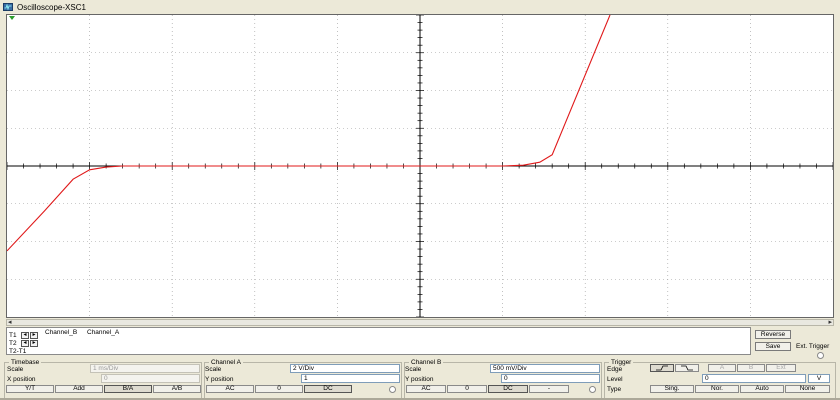 Image resolution: width=840 pixels, height=400 pixels. I want to click on timebase-scale-field: 1 ms/Div, so click(145, 368).